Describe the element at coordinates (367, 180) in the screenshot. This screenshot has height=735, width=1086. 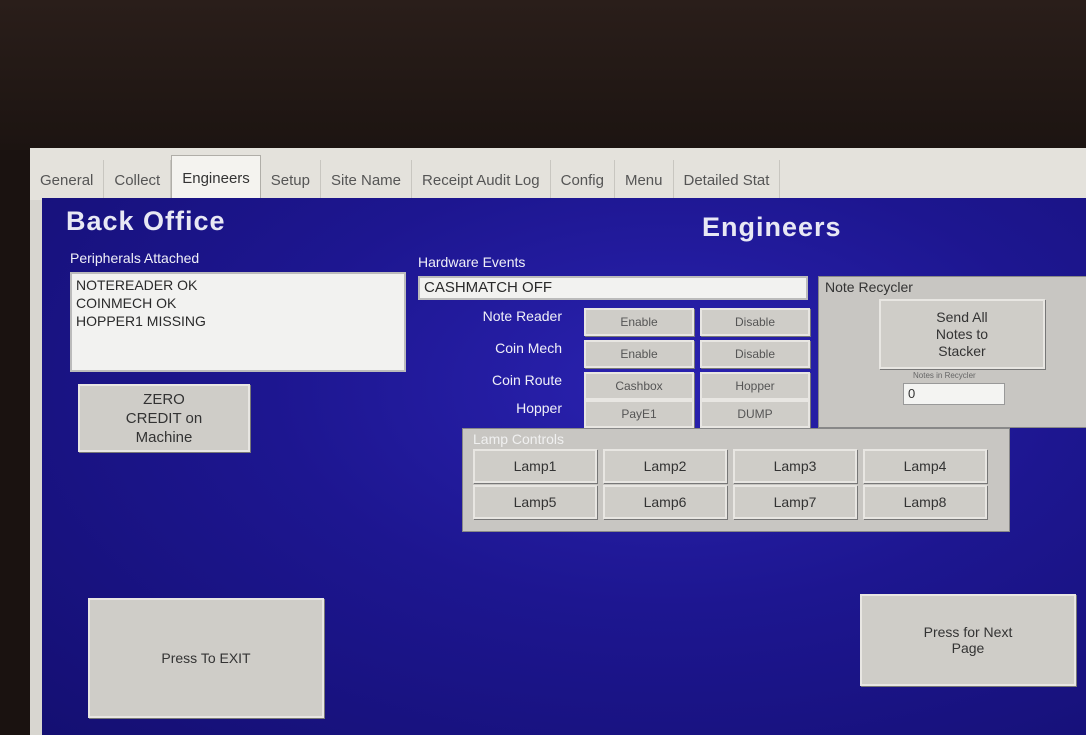
I see `tab-site-name: Site Name` at that location.